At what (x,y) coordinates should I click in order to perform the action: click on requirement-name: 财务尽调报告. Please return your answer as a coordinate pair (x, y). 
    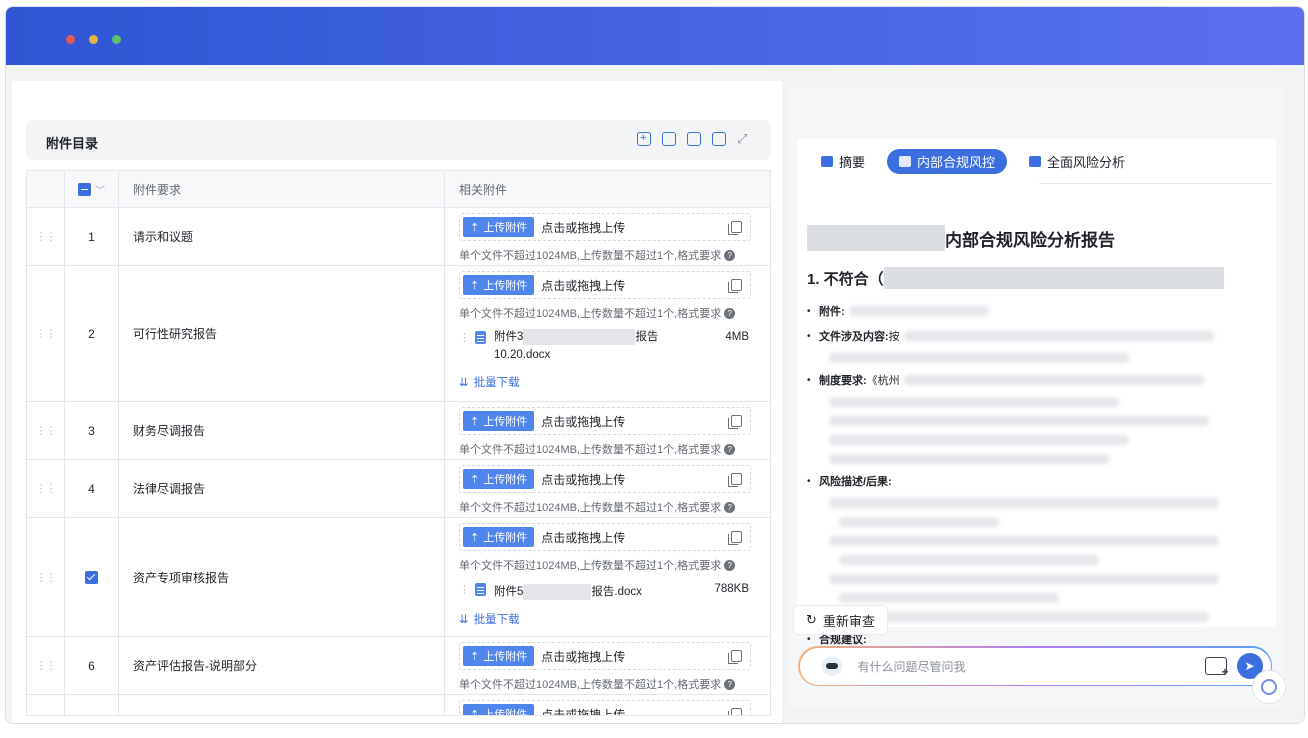
    Looking at the image, I should click on (282, 430).